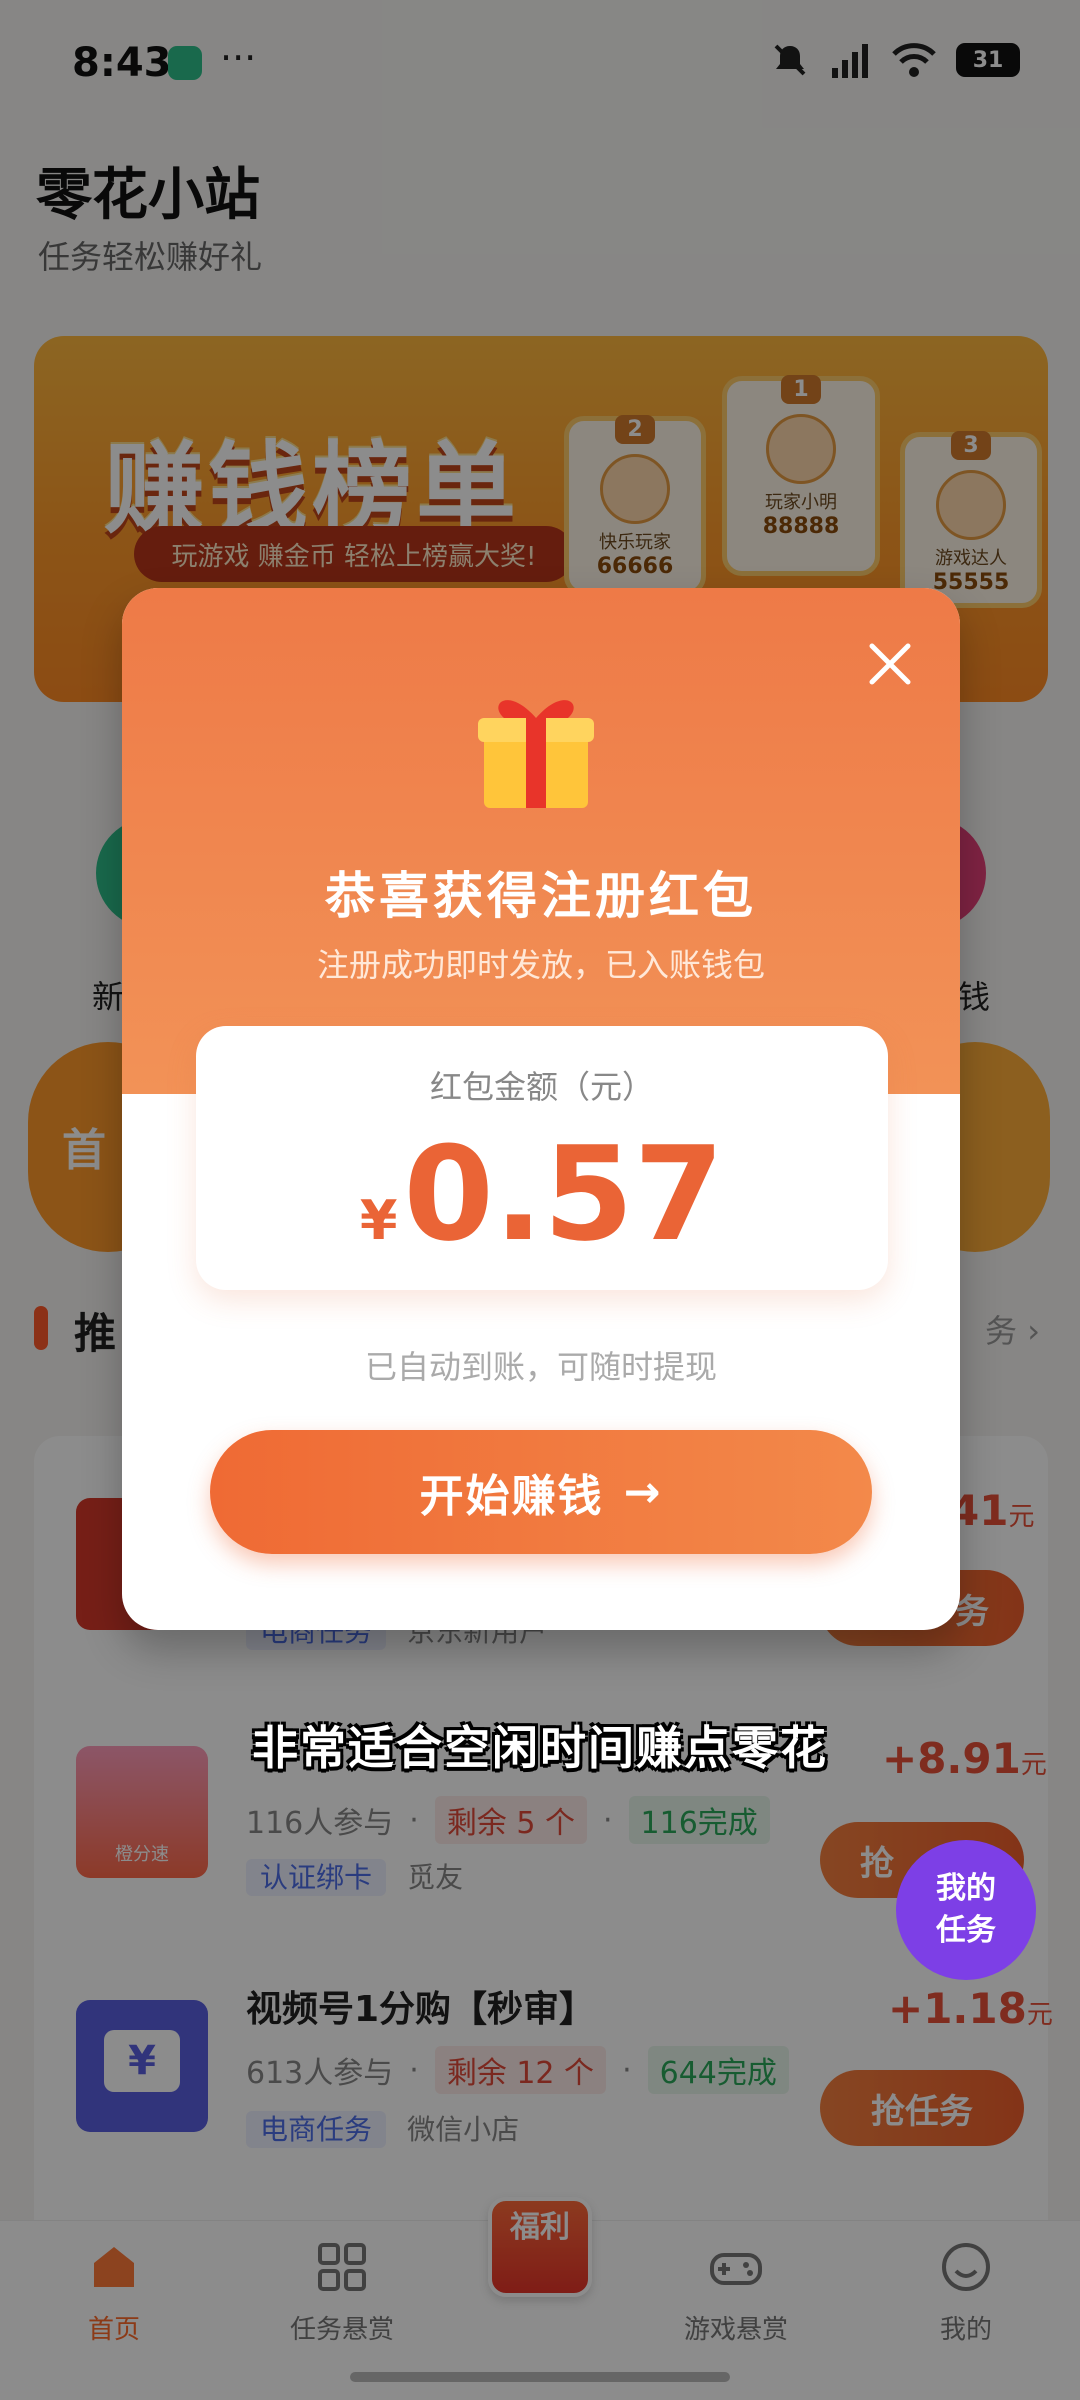 The height and width of the screenshot is (2400, 1080). I want to click on arrow-right-icon: →, so click(643, 1492).